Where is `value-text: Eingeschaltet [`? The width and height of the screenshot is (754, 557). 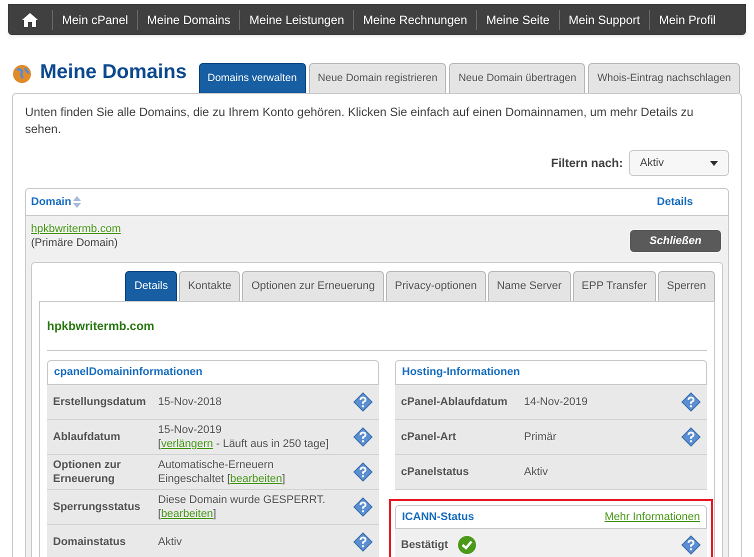
value-text: Eingeschaltet [ is located at coordinates (194, 479).